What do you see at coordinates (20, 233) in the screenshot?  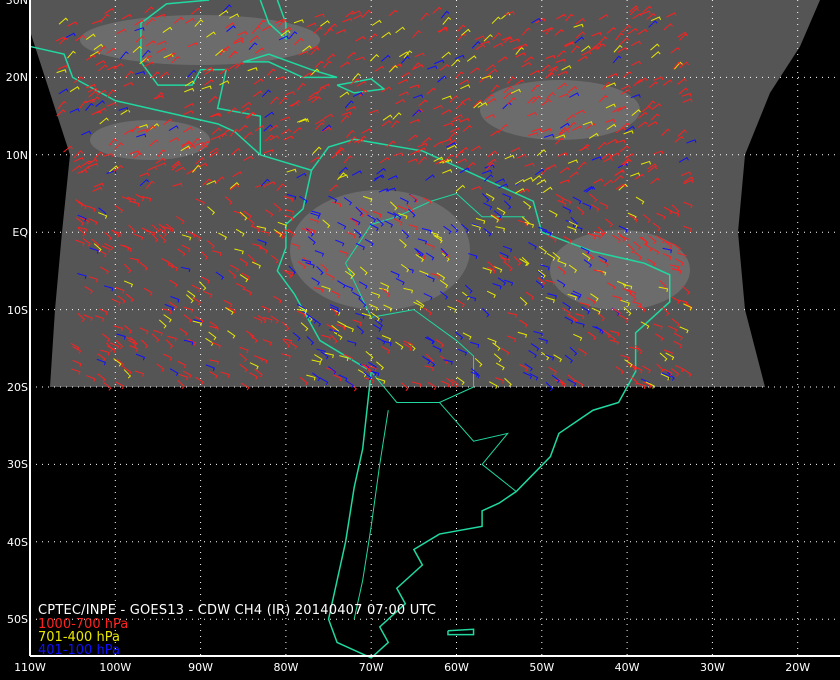 I see `lat-label: EQ` at bounding box center [20, 233].